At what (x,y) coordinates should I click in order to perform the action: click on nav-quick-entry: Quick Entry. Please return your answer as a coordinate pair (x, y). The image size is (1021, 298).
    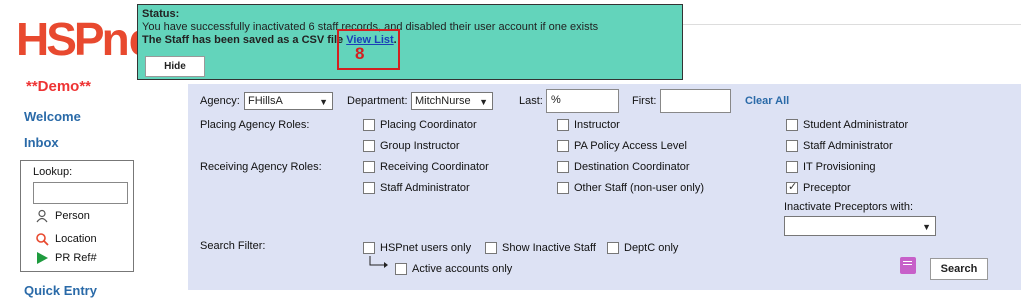
    Looking at the image, I should click on (60, 290).